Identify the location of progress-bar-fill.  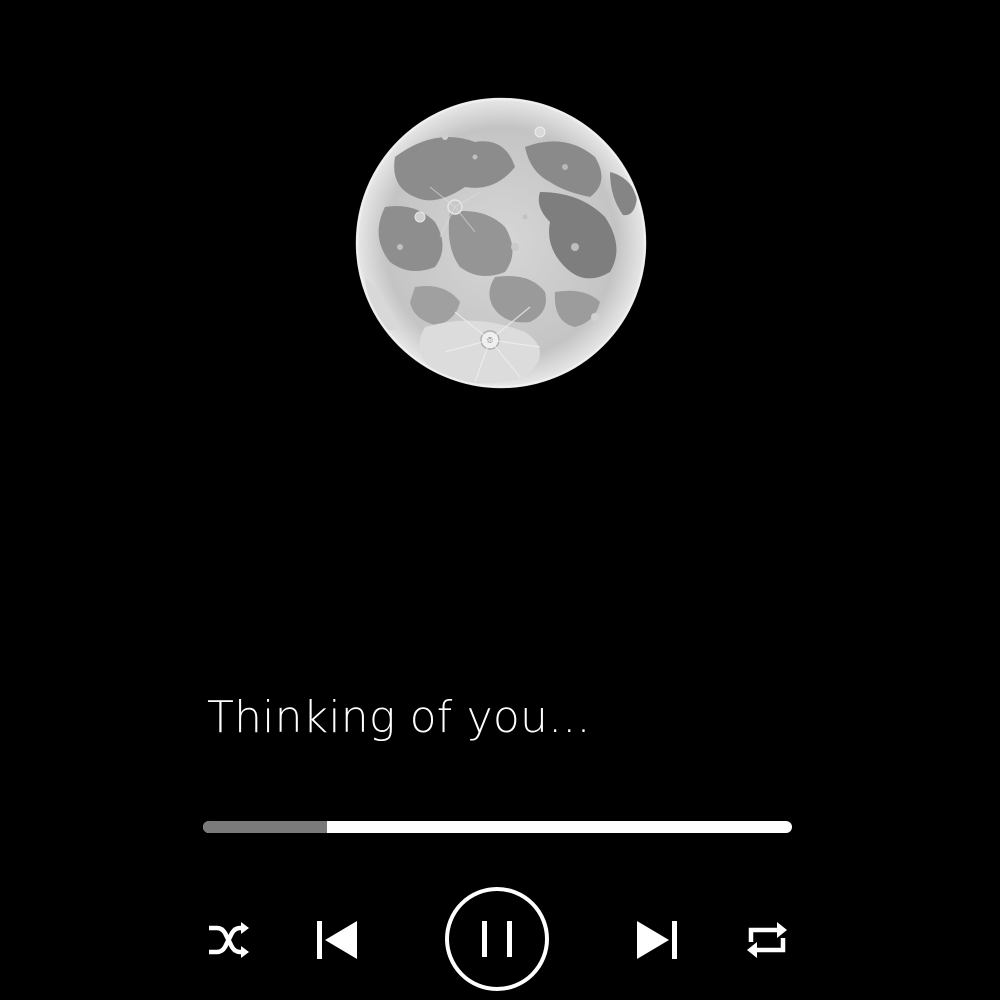
(265, 827).